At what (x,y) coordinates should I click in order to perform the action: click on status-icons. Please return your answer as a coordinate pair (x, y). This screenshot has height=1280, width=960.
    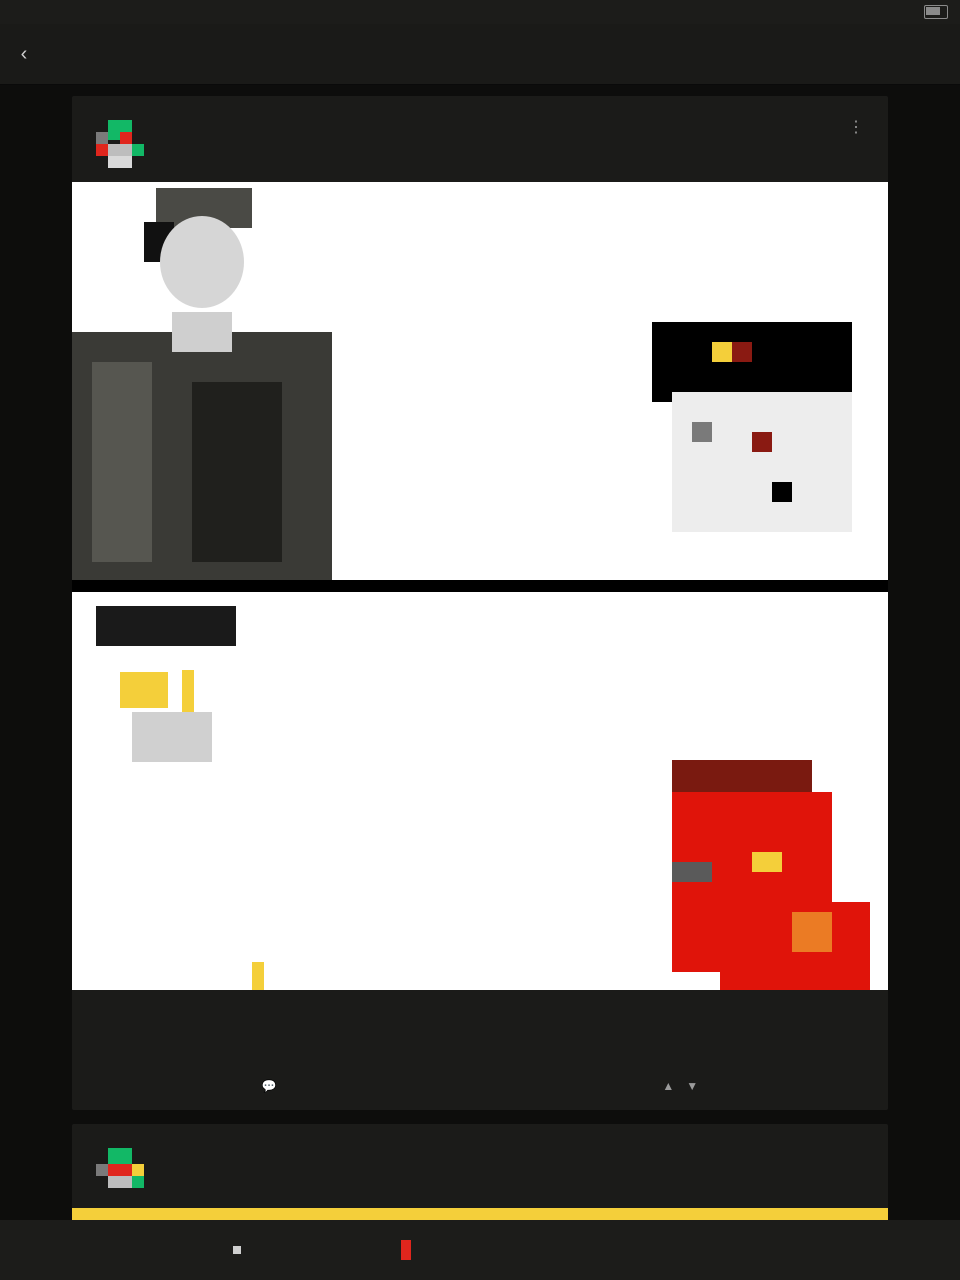
    Looking at the image, I should click on (932, 12).